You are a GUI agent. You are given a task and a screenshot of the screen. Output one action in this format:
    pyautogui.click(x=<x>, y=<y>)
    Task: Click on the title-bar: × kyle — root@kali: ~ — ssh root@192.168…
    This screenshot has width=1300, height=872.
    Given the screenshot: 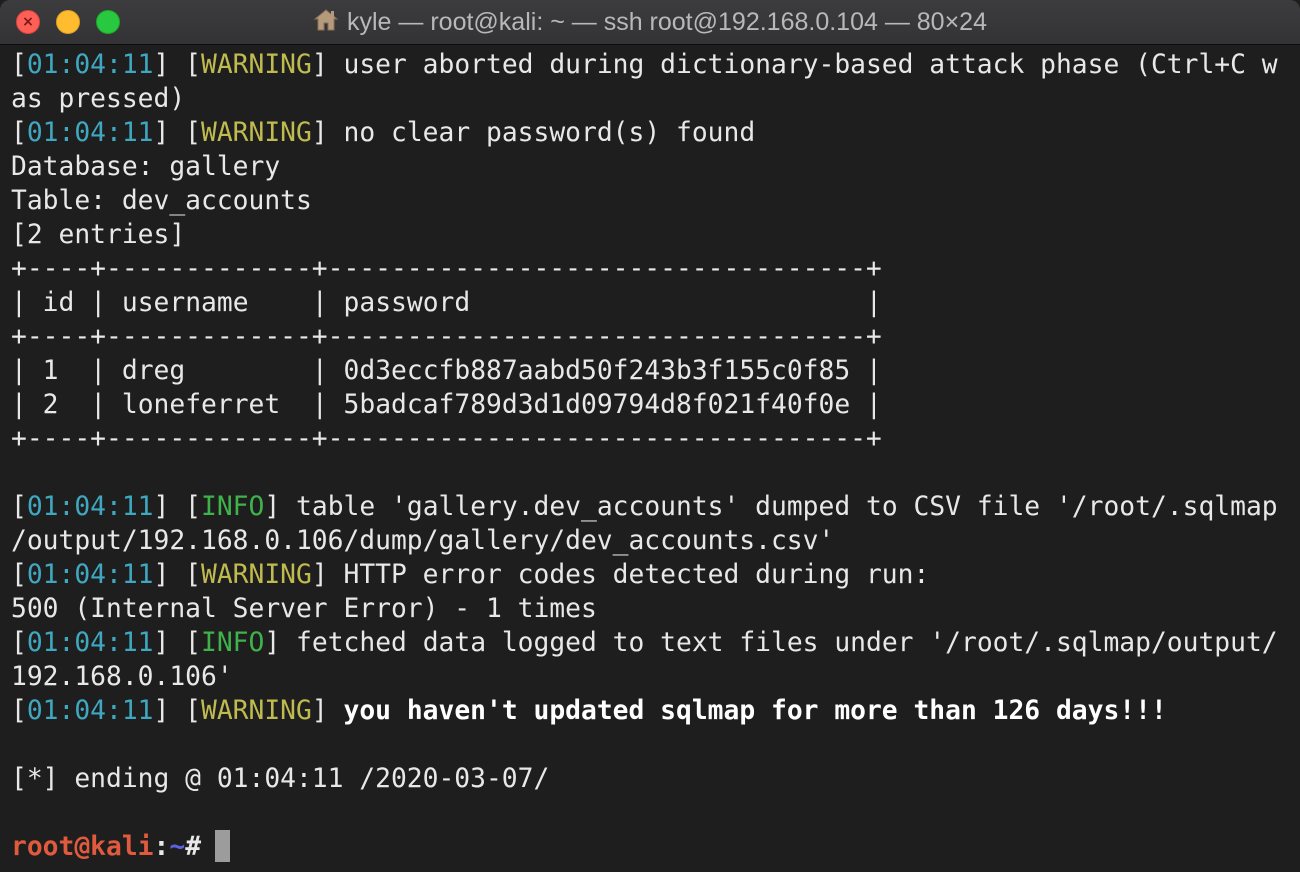 What is the action you would take?
    pyautogui.click(x=650, y=22)
    